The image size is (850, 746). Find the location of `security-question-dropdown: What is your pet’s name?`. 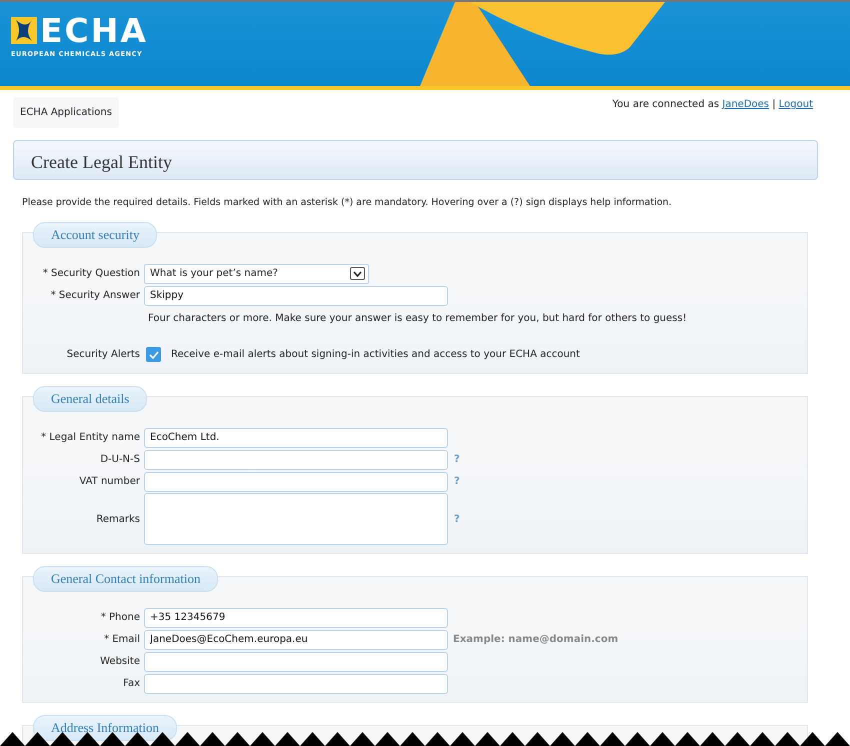

security-question-dropdown: What is your pet’s name? is located at coordinates (256, 274).